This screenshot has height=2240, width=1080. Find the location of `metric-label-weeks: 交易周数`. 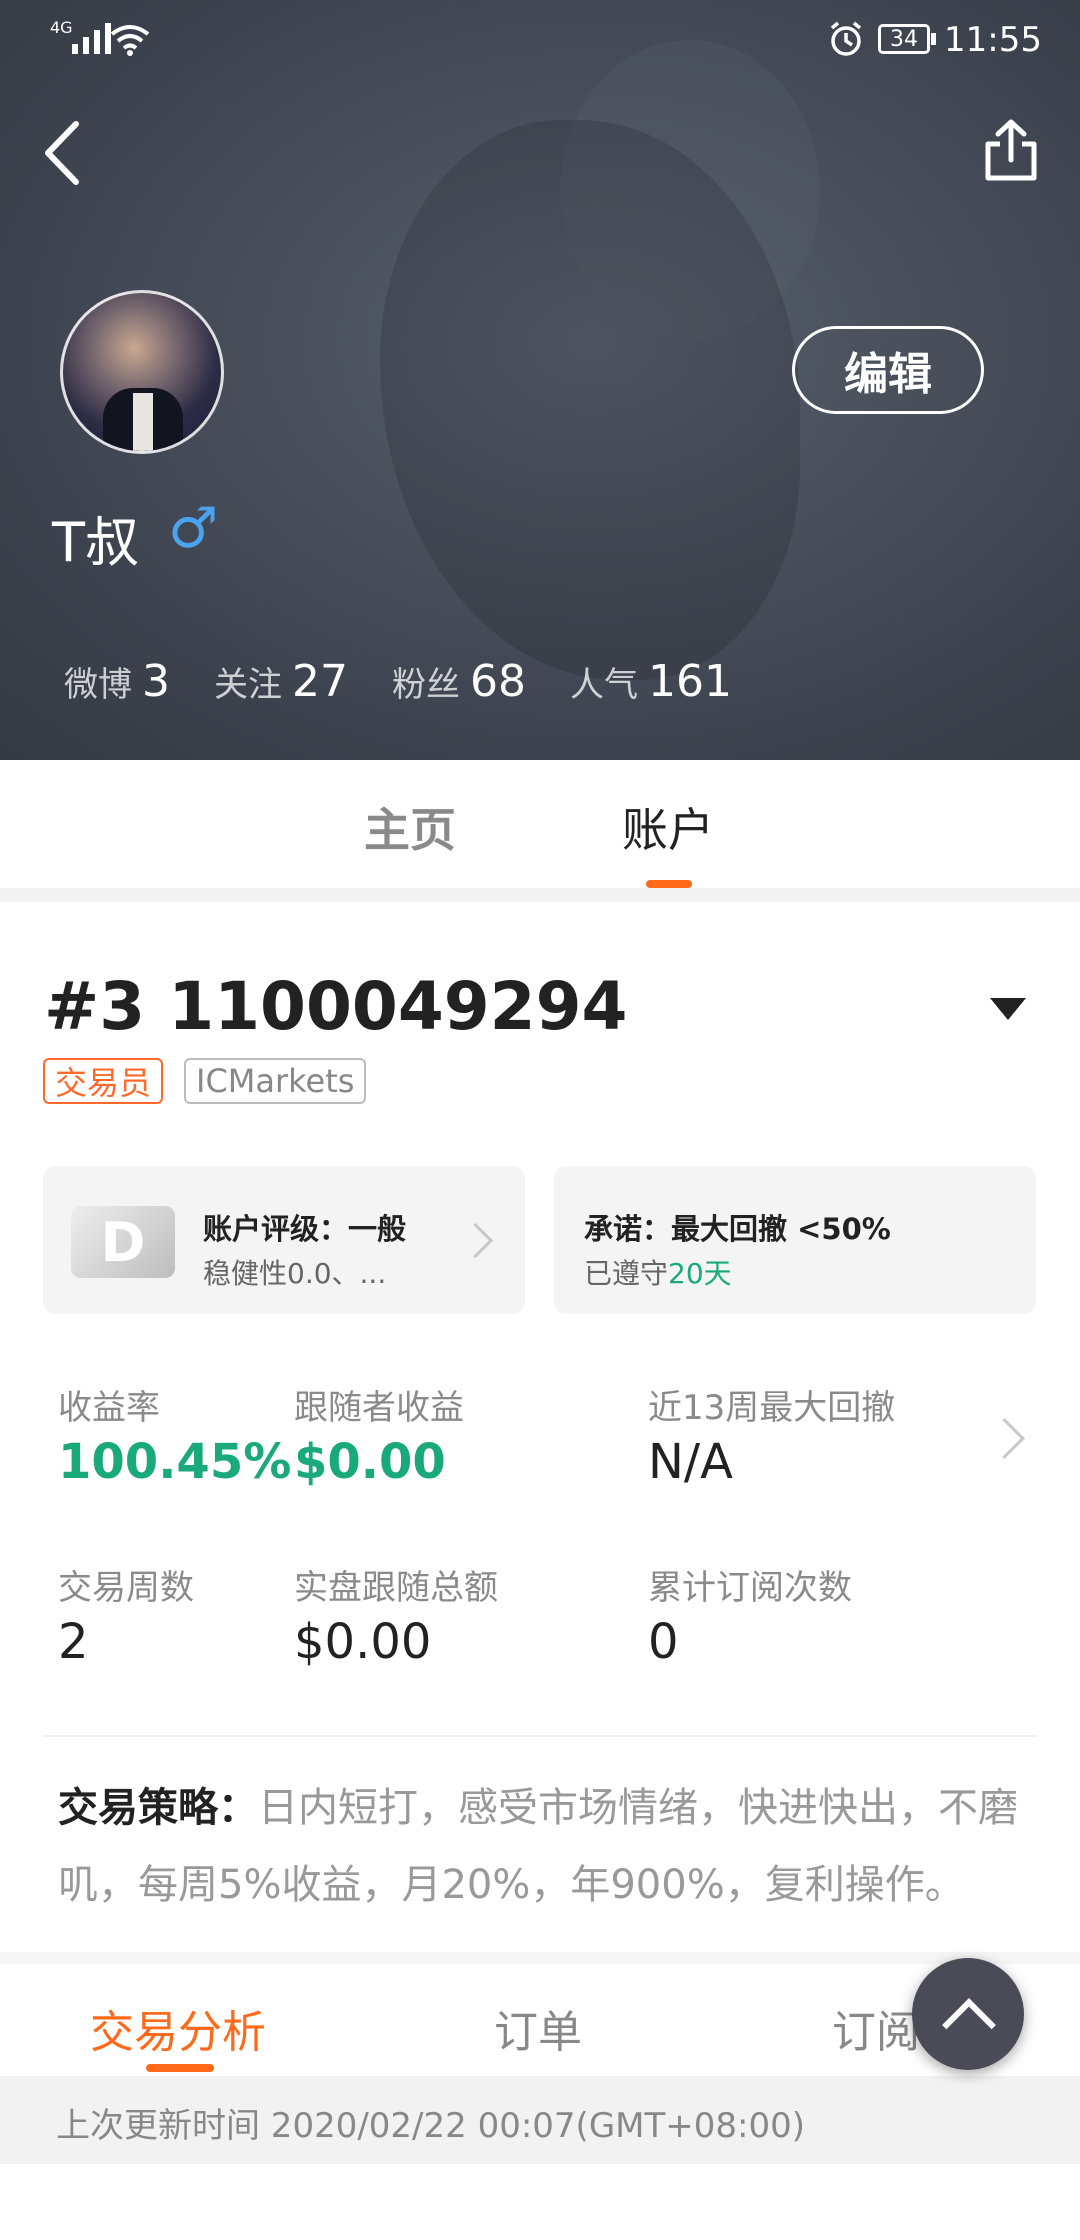

metric-label-weeks: 交易周数 is located at coordinates (126, 1588).